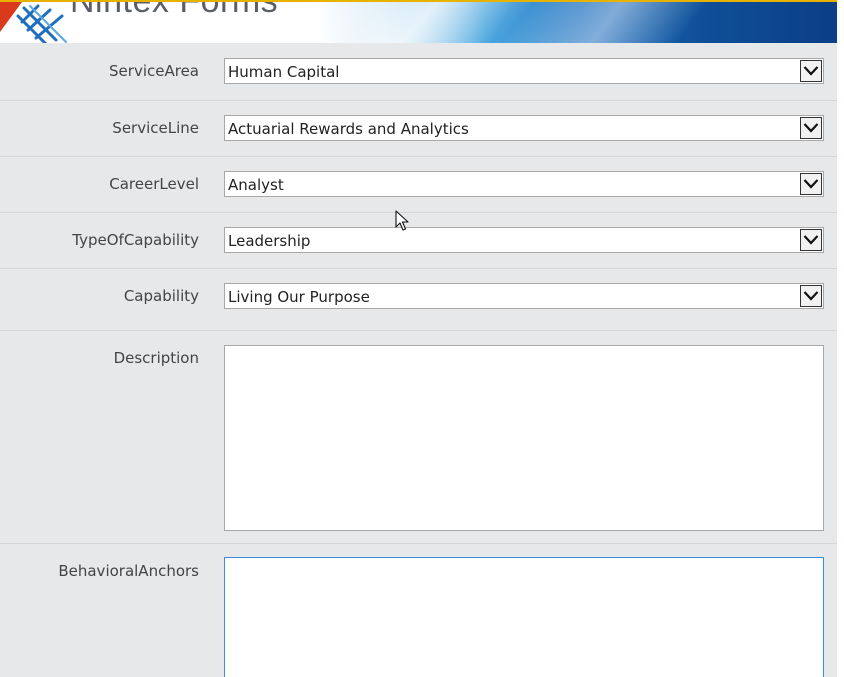 This screenshot has height=677, width=844. I want to click on career-level-select: Analyst, so click(524, 184).